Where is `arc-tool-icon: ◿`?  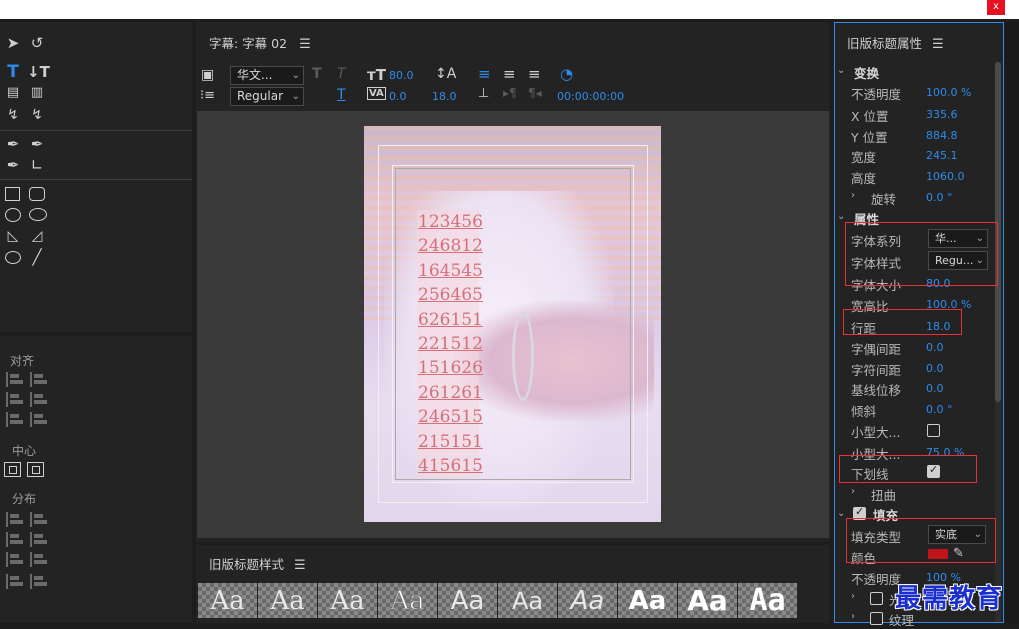
arc-tool-icon: ◿ is located at coordinates (37, 236).